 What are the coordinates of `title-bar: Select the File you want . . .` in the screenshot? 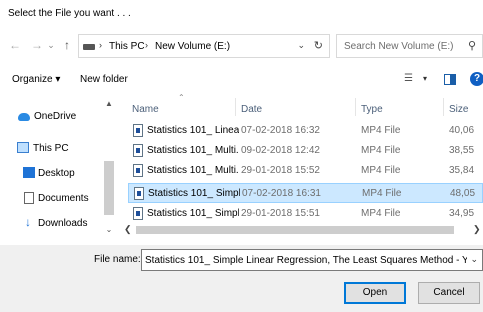 It's located at (241, 13).